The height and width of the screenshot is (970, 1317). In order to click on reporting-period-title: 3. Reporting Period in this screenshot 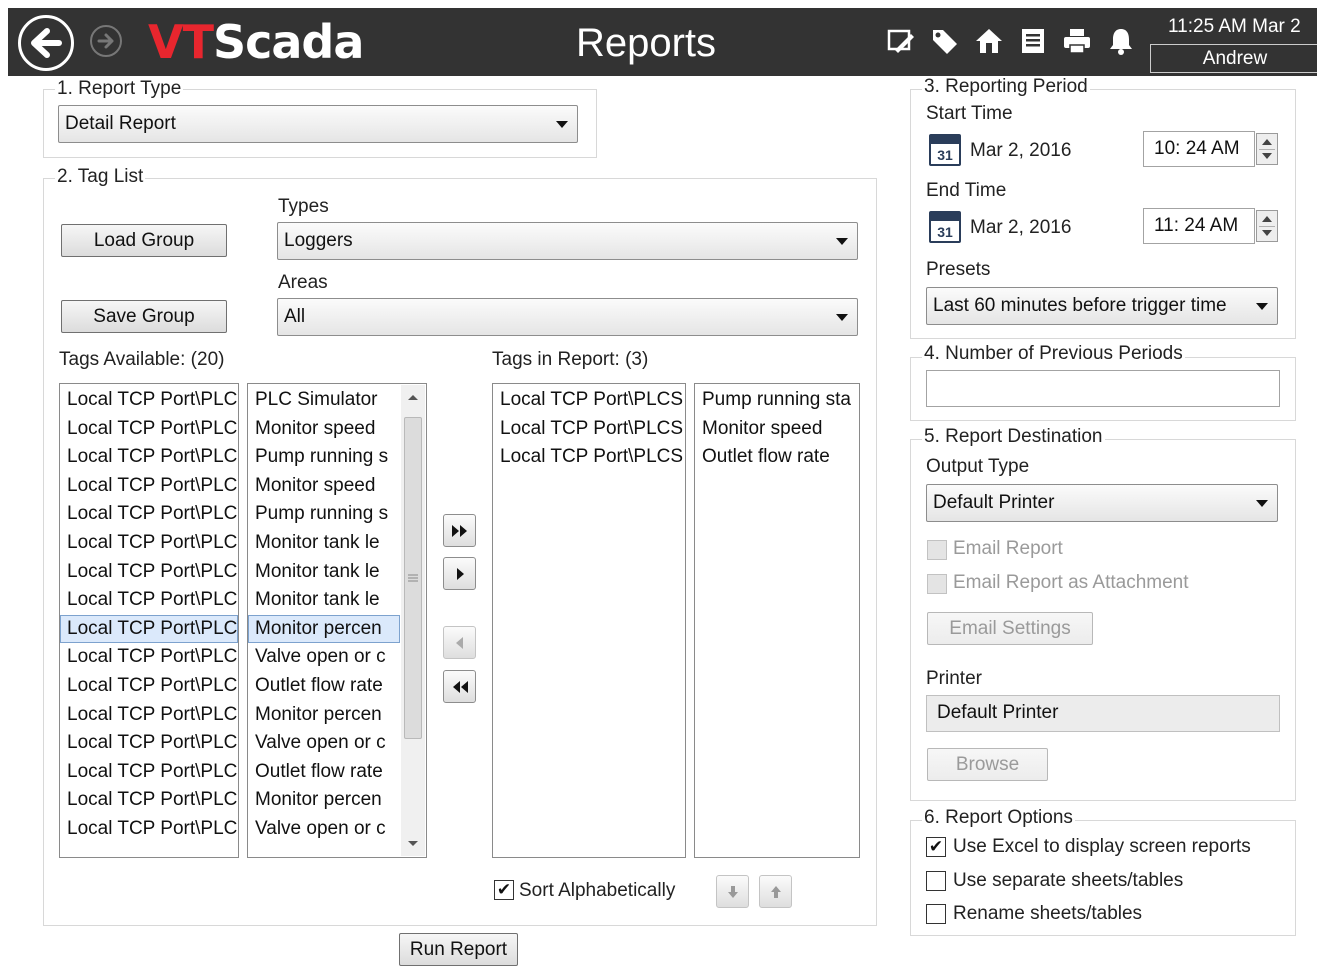, I will do `click(1006, 87)`.